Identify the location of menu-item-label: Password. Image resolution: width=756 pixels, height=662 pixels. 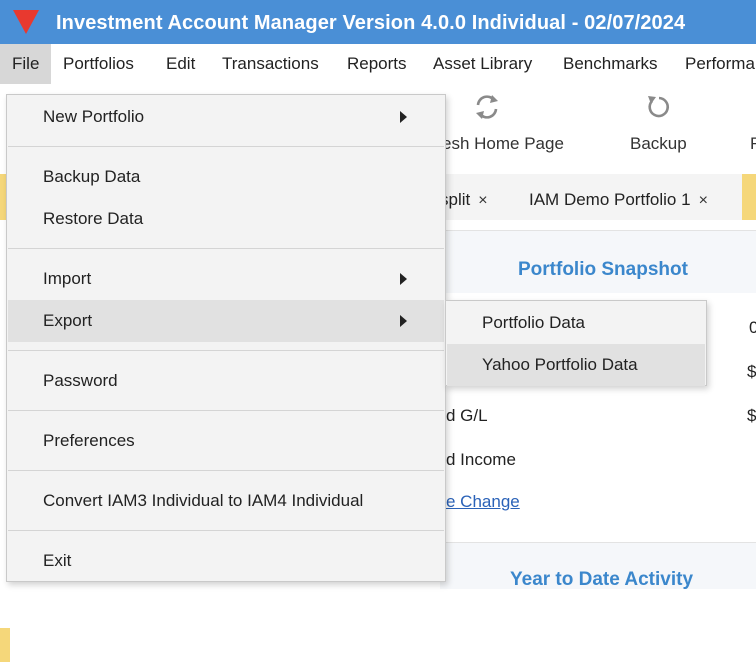
(80, 380).